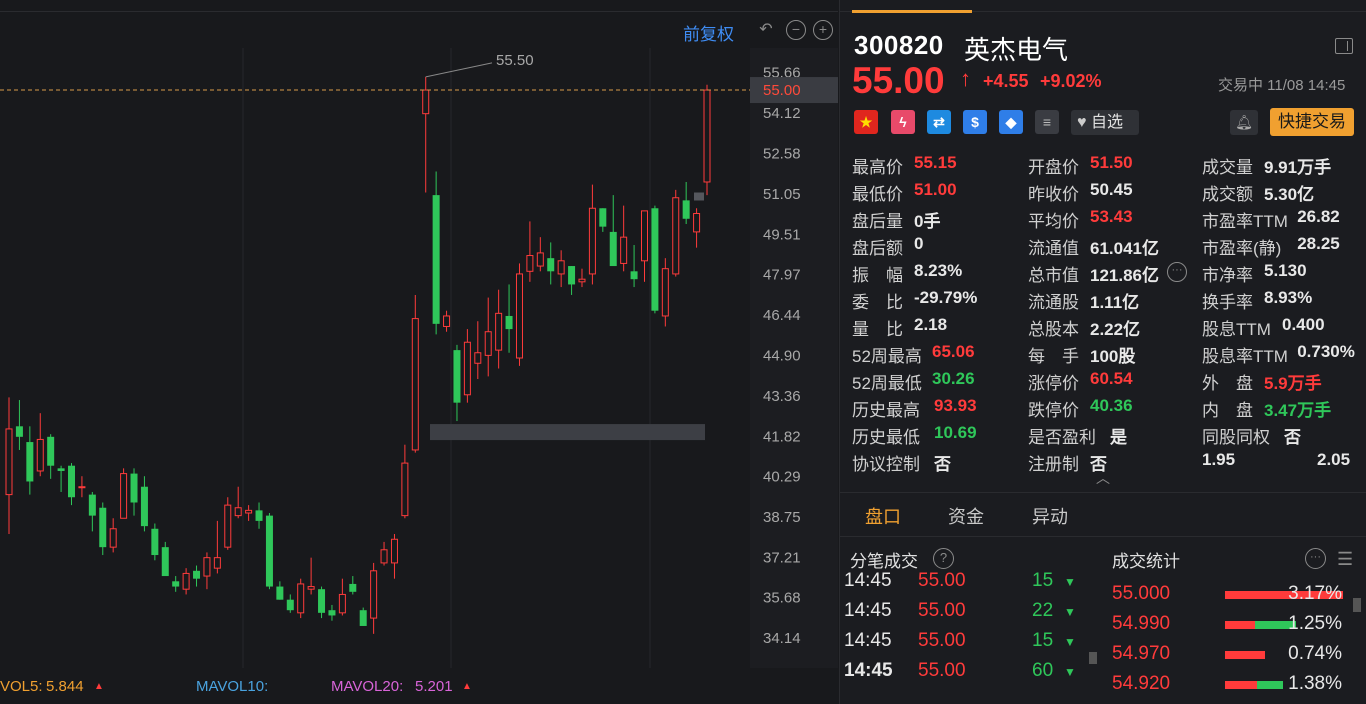 The height and width of the screenshot is (704, 1366). I want to click on stats-scrollbar, so click(1357, 605).